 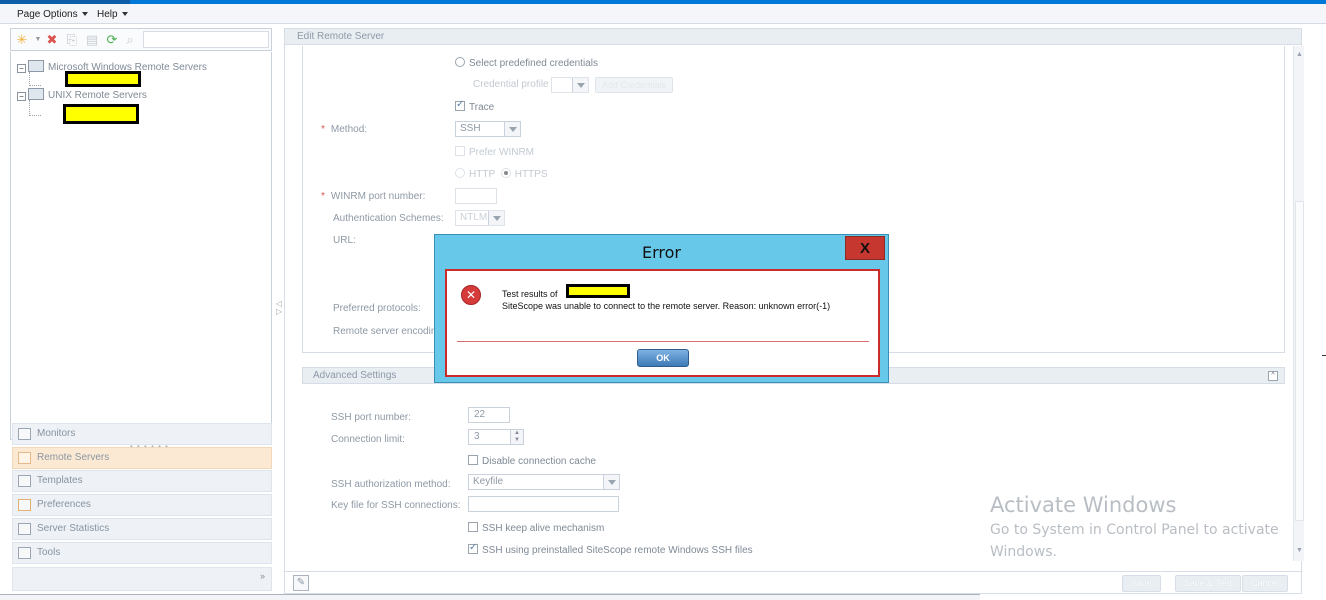 What do you see at coordinates (141, 39) in the screenshot?
I see `tree-toolbar: ✳ ▼ ✖ ⎘ ▤ ⟳ ⌕` at bounding box center [141, 39].